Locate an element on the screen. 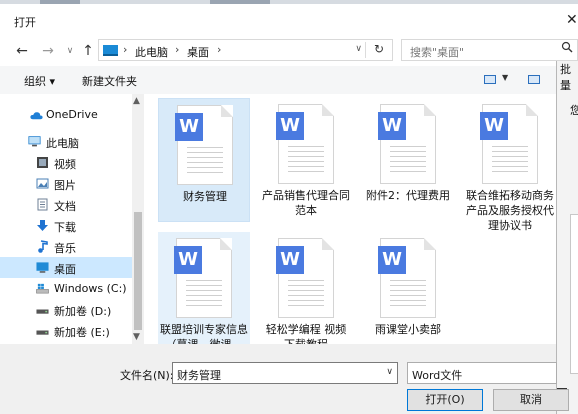 This screenshot has height=414, width=578. close-icon: ✕ is located at coordinates (572, 20).